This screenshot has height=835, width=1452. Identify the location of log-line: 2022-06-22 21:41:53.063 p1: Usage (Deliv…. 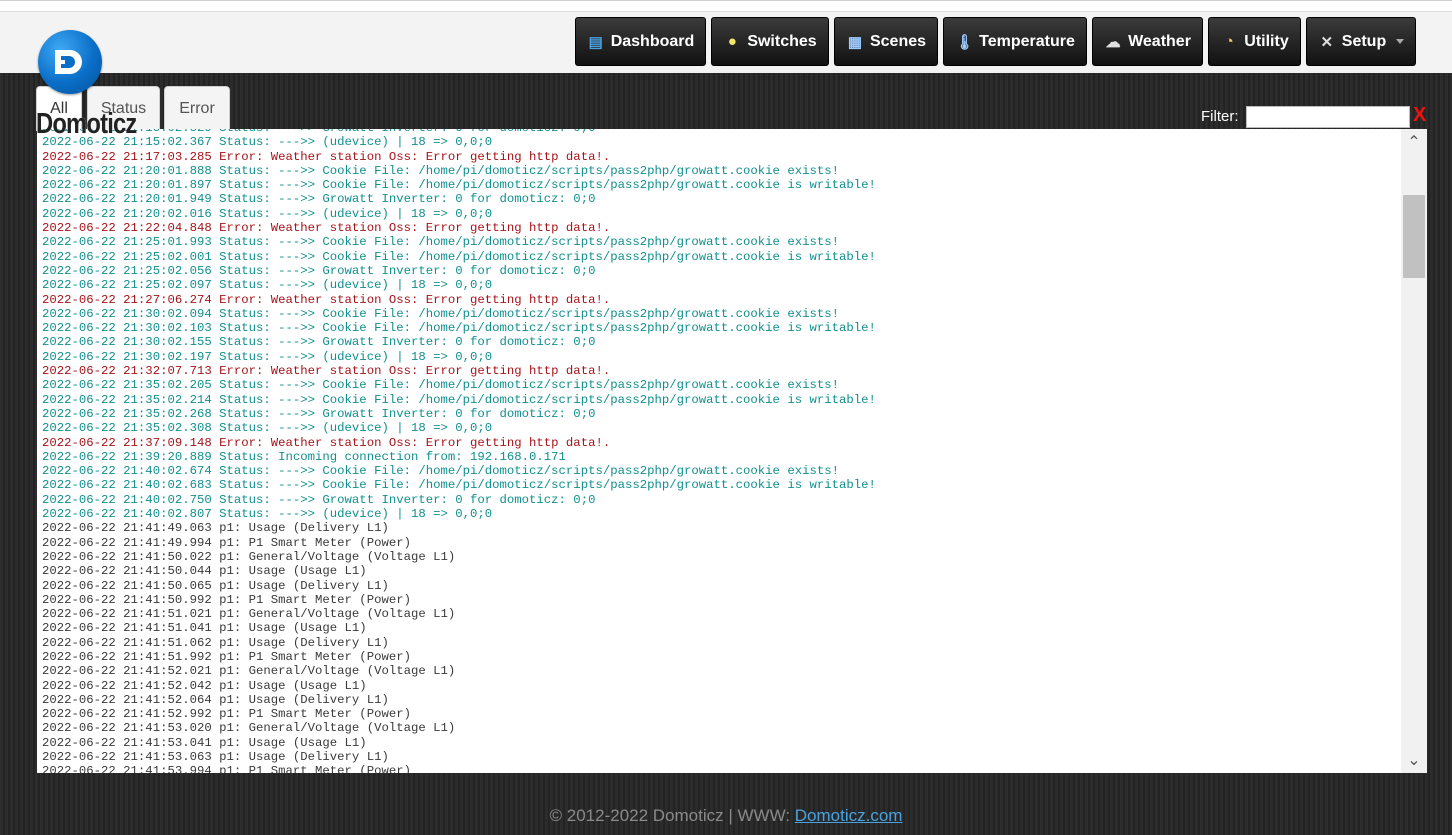
(215, 757).